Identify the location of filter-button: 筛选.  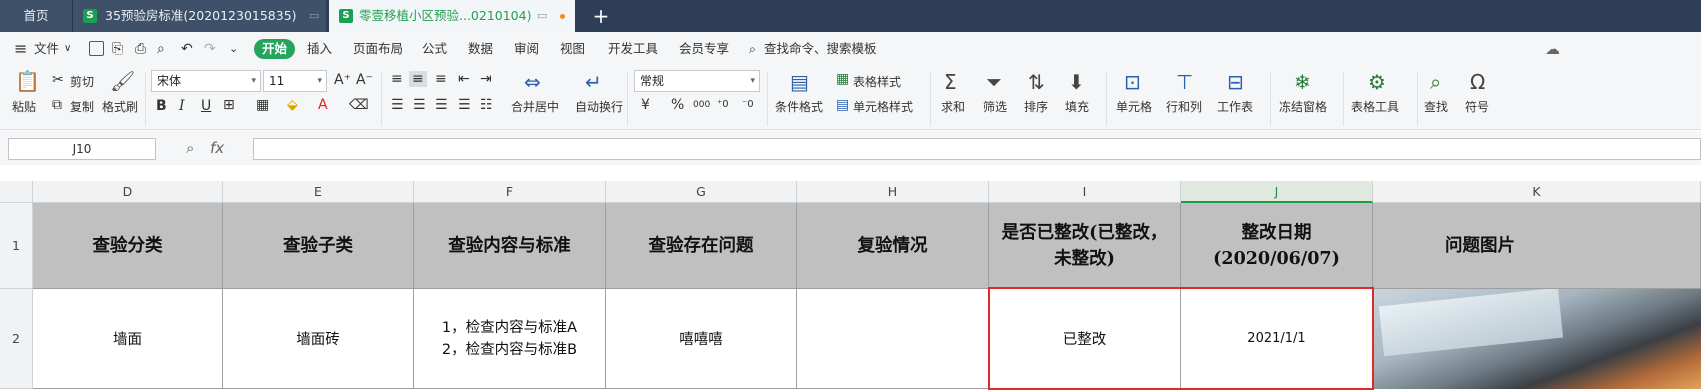
(995, 106).